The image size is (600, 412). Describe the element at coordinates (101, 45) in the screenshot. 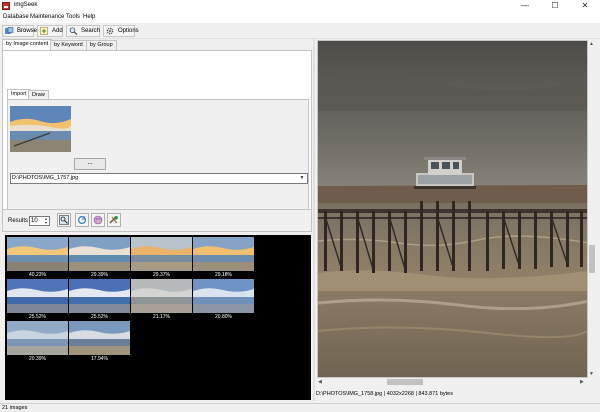

I see `tab-by-group: by Group` at that location.